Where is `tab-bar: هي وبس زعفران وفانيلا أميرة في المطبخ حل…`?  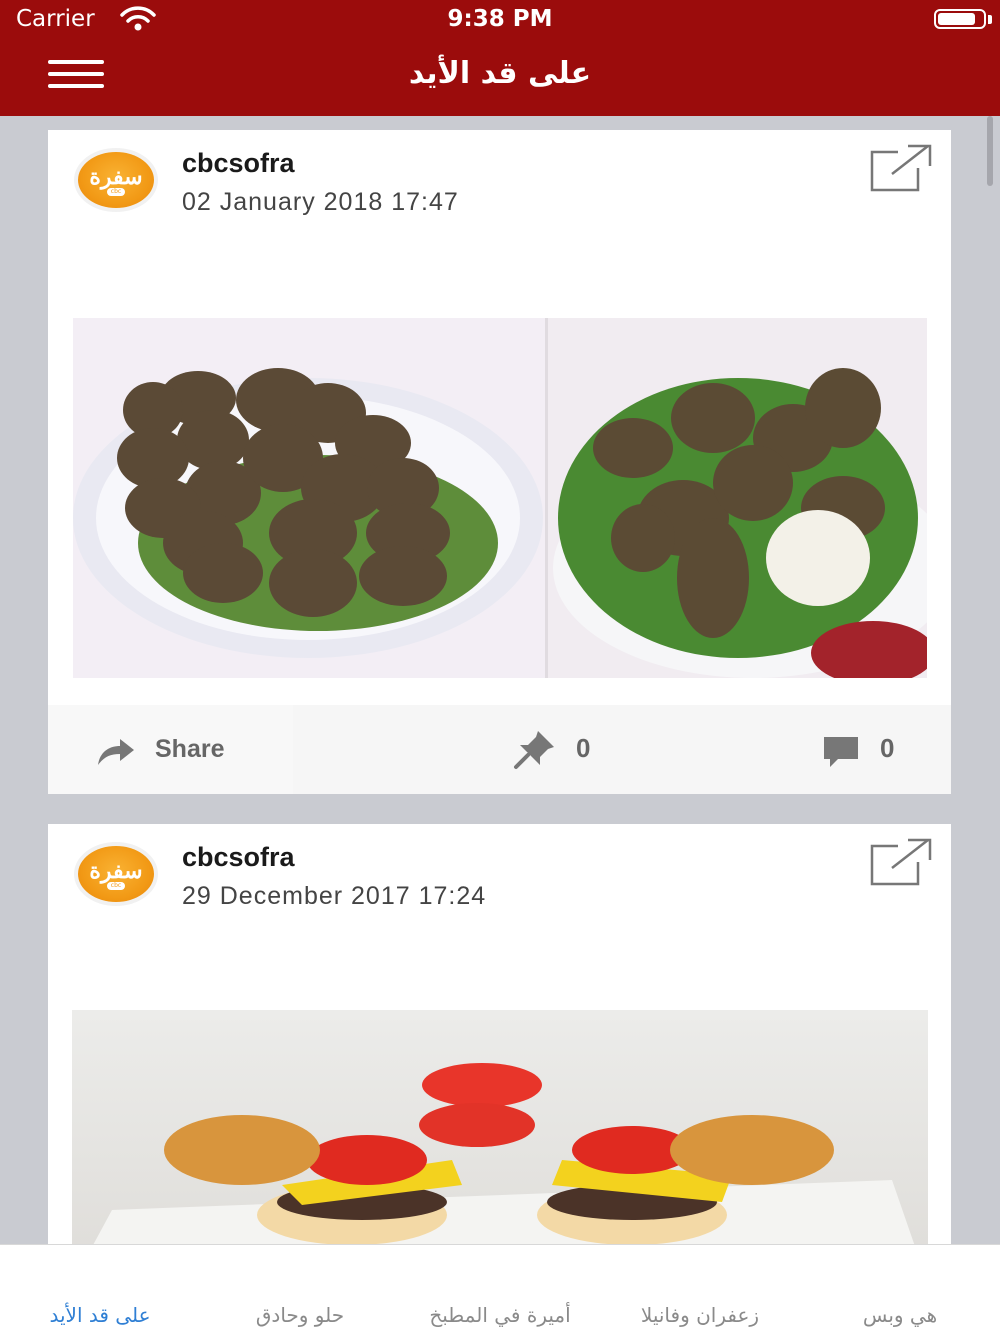
tab-bar: هي وبس زعفران وفانيلا أميرة في المطبخ حل… is located at coordinates (500, 1289).